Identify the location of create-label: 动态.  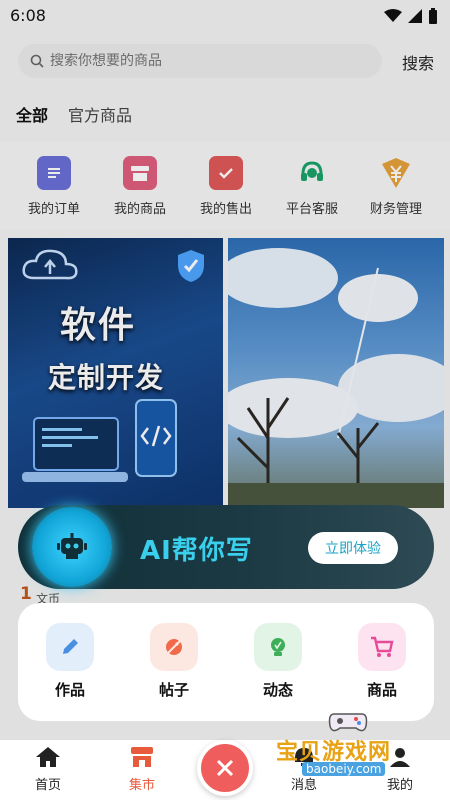
(277, 690).